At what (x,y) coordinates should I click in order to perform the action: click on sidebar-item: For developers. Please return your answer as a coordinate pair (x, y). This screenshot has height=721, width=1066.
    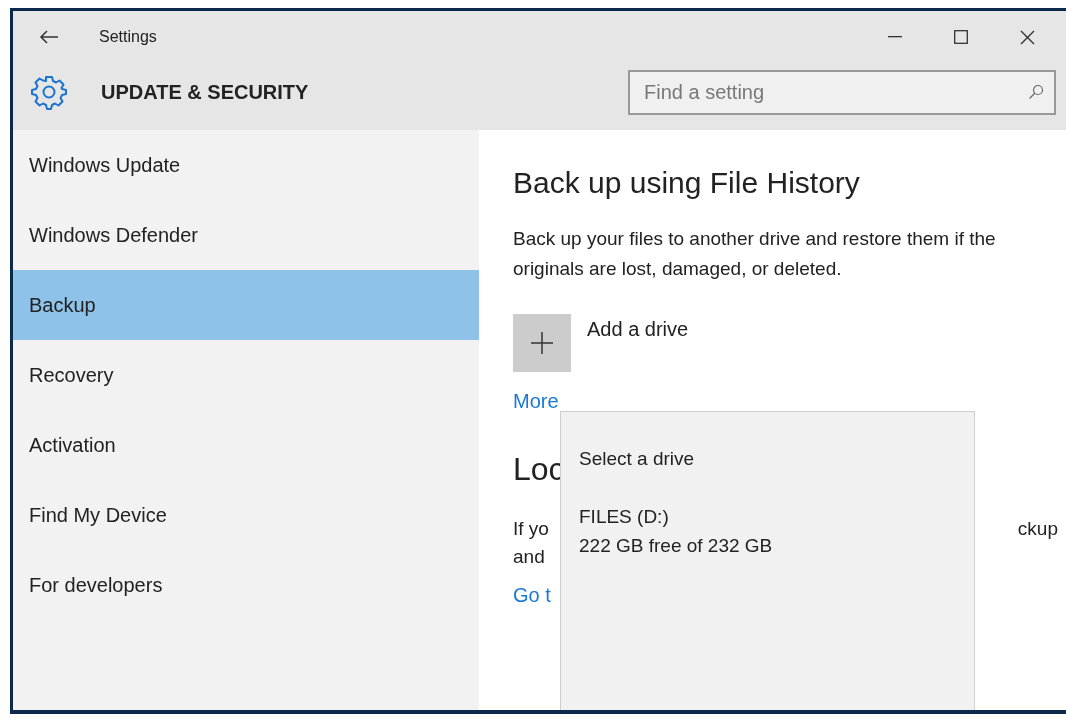
    Looking at the image, I should click on (246, 585).